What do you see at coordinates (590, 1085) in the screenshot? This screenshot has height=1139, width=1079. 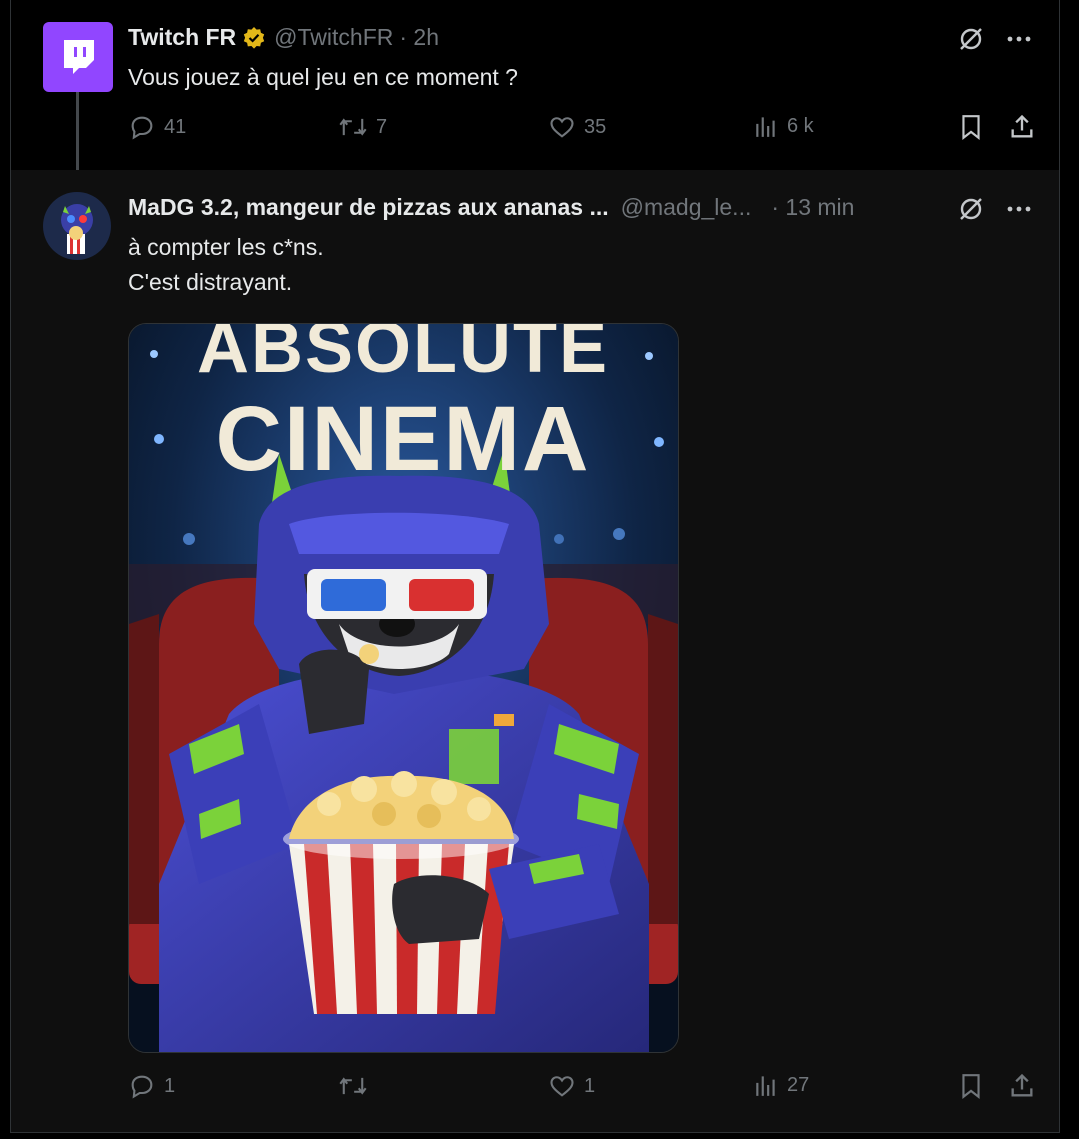 I see `like-count: 1` at bounding box center [590, 1085].